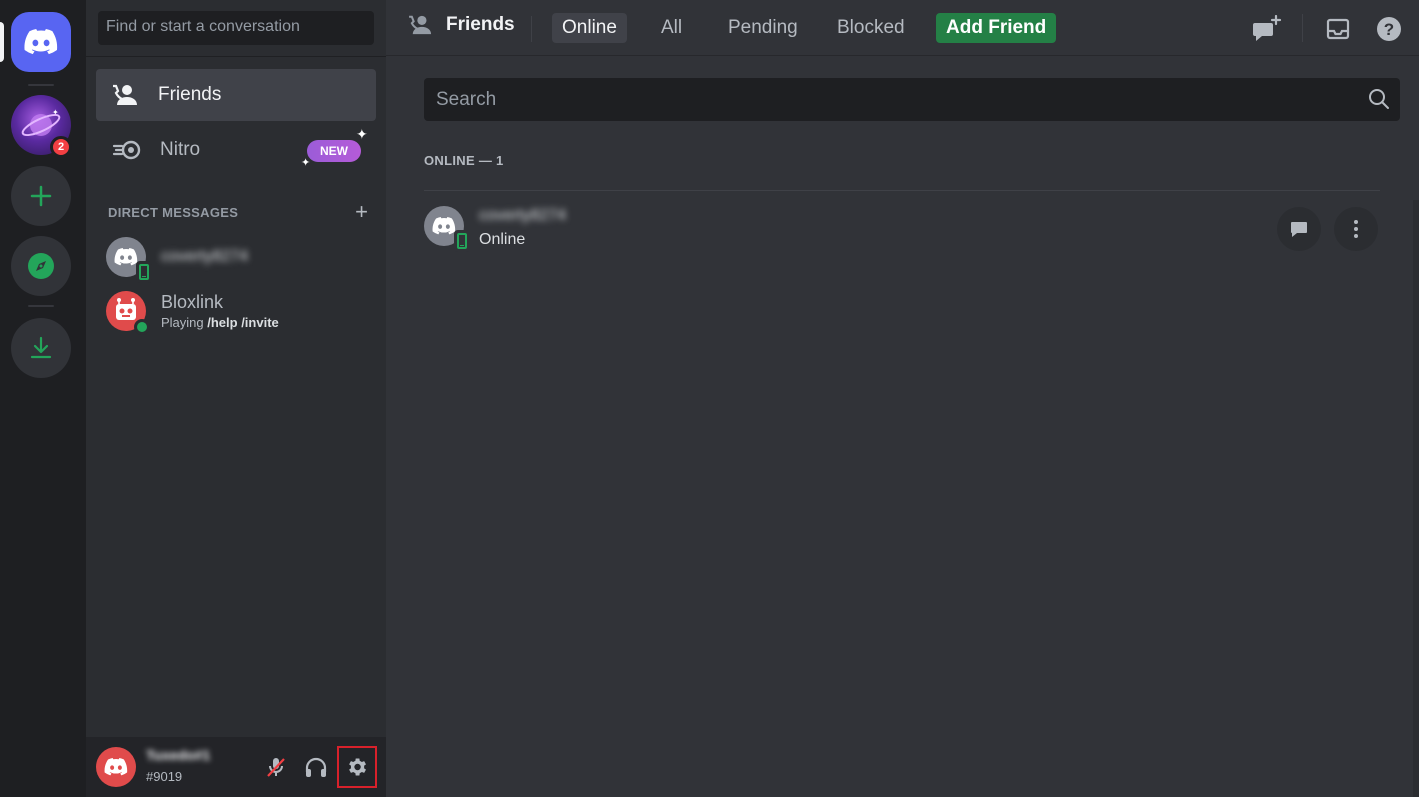 The height and width of the screenshot is (797, 1419). What do you see at coordinates (763, 28) in the screenshot?
I see `tab-pending: Pending` at bounding box center [763, 28].